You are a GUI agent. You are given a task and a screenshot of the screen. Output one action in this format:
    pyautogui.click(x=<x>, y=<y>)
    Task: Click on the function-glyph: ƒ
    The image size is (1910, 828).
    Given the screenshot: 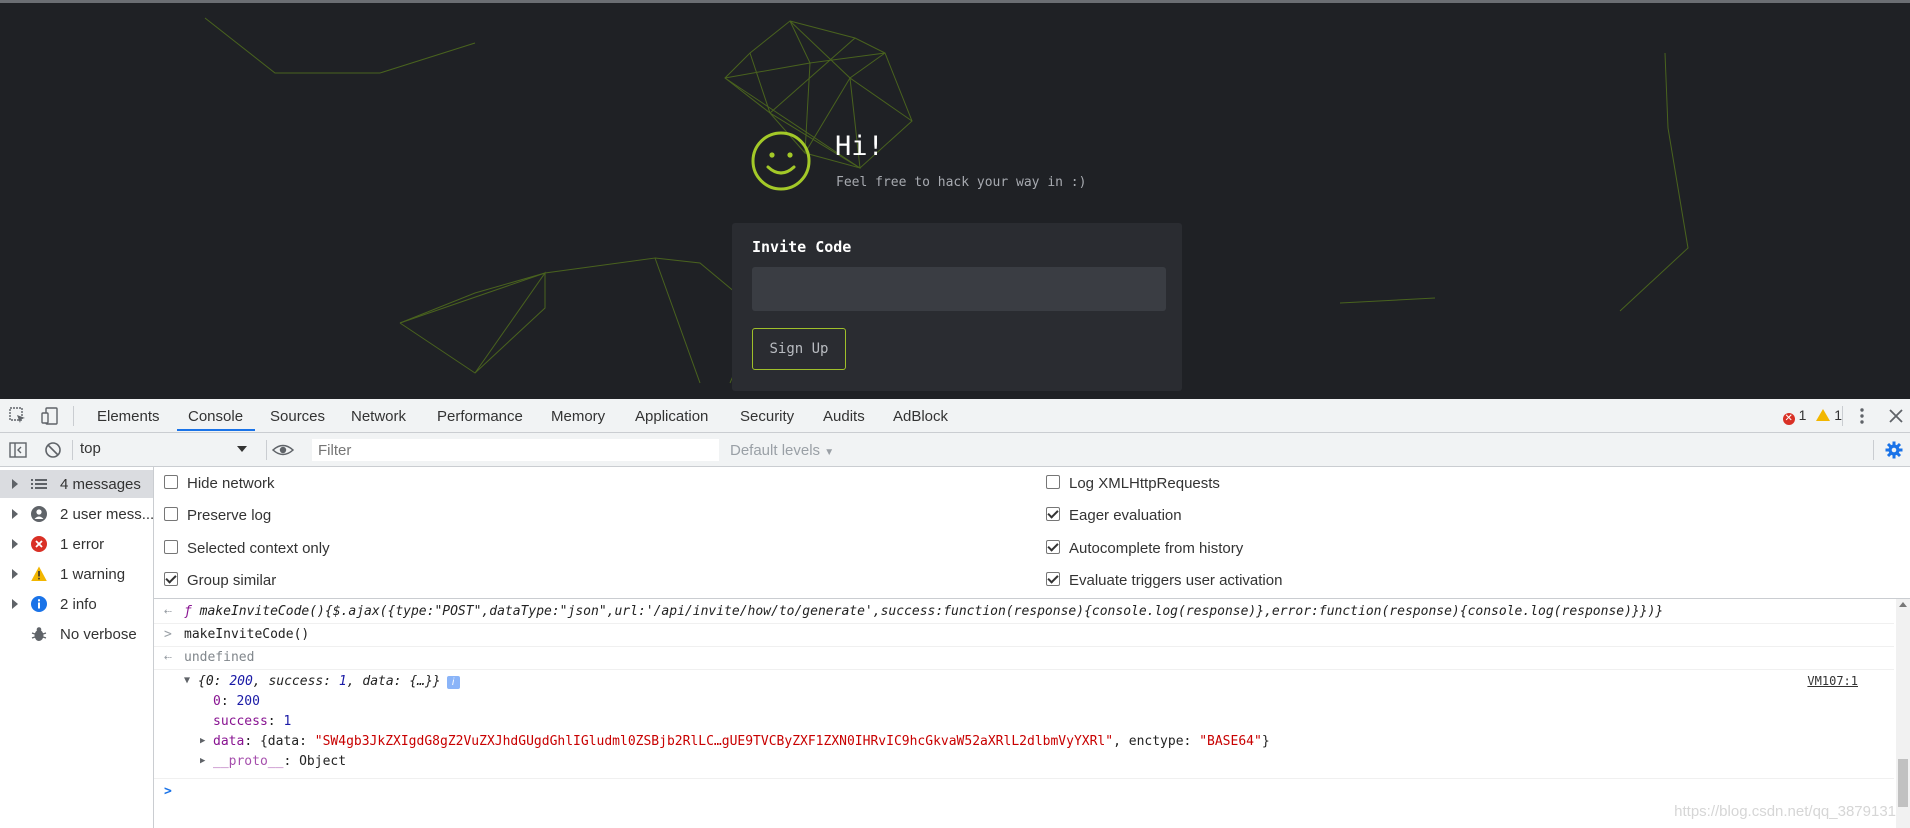 What is the action you would take?
    pyautogui.click(x=188, y=611)
    